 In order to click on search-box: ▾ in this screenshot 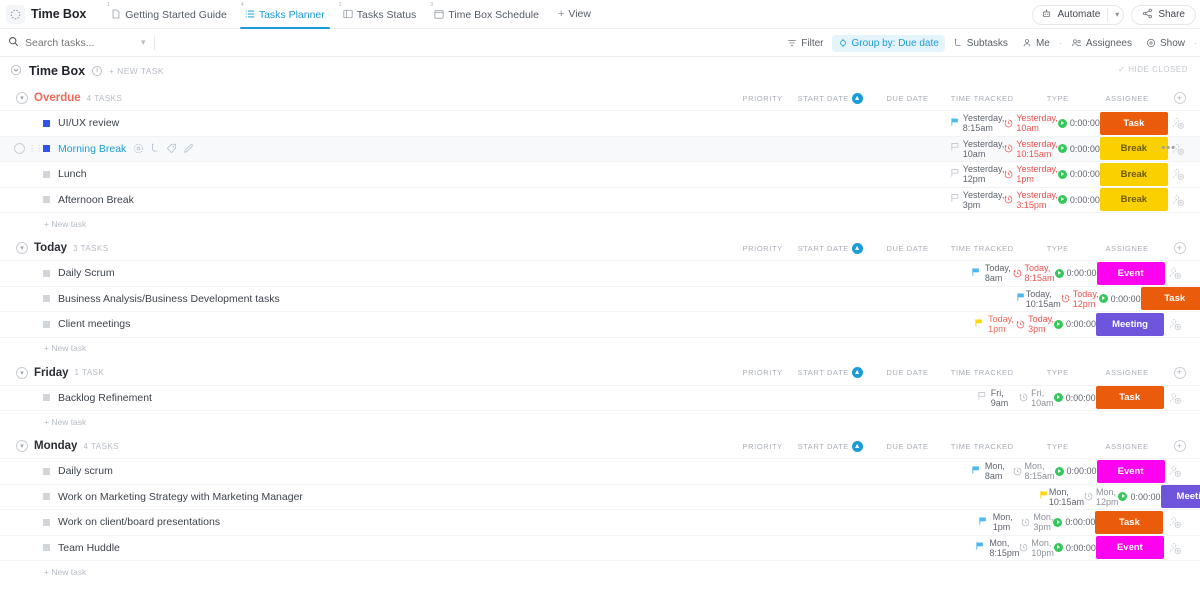, I will do `click(77, 43)`.